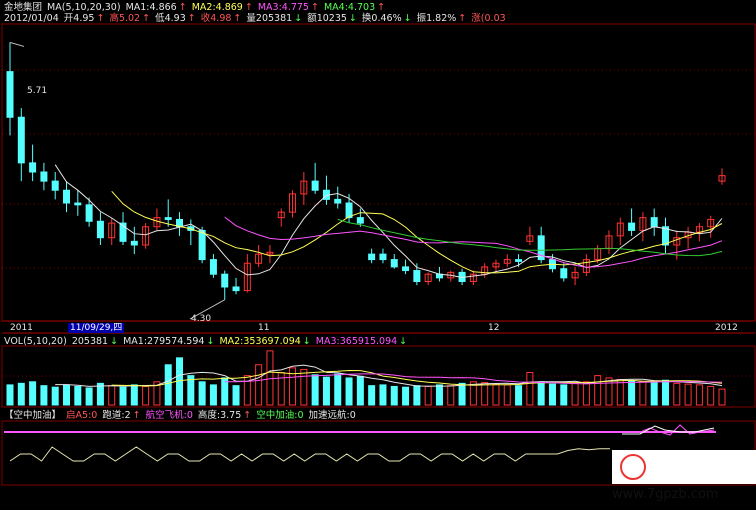 Image resolution: width=756 pixels, height=510 pixels. I want to click on watermark-text: www.7gpzb.com, so click(665, 494).